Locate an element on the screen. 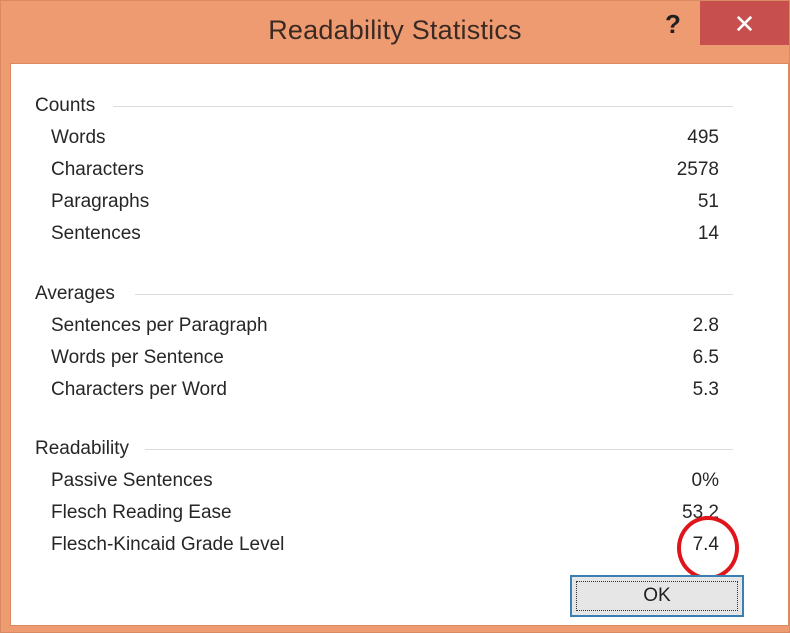 This screenshot has width=790, height=633. stat-row-flesch-kincaid-grade-level: Flesch-Kincaid Grade Level 7.4 is located at coordinates (385, 548).